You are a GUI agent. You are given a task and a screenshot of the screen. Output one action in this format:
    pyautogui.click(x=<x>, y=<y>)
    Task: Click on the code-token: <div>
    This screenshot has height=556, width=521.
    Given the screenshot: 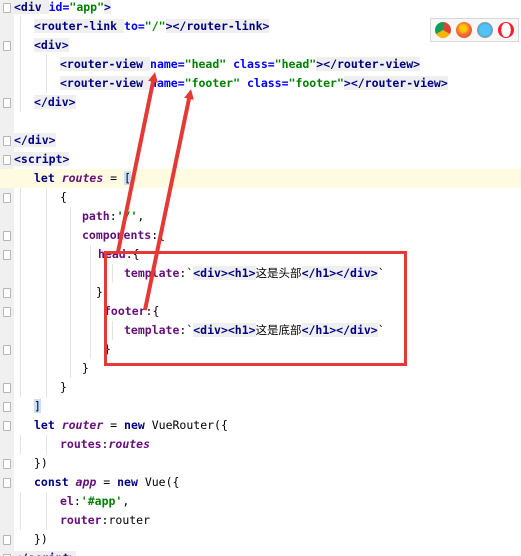 What is the action you would take?
    pyautogui.click(x=51, y=45)
    